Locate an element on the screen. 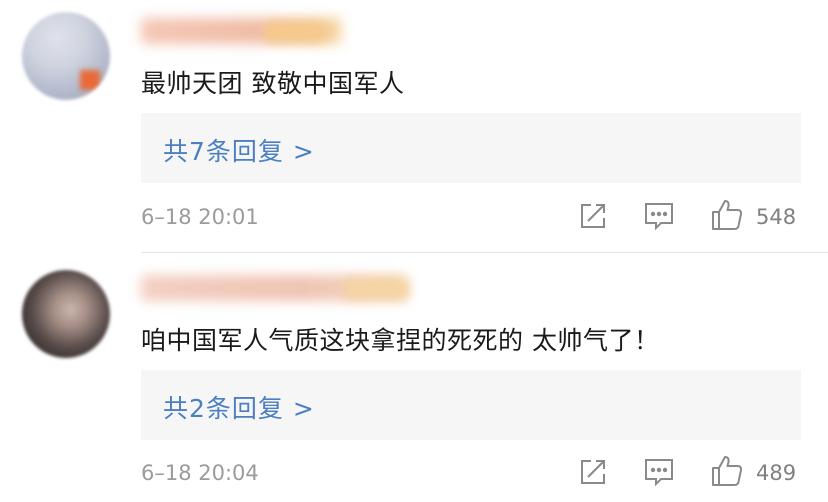 This screenshot has width=828, height=502. thumbs-up-icon is located at coordinates (727, 471).